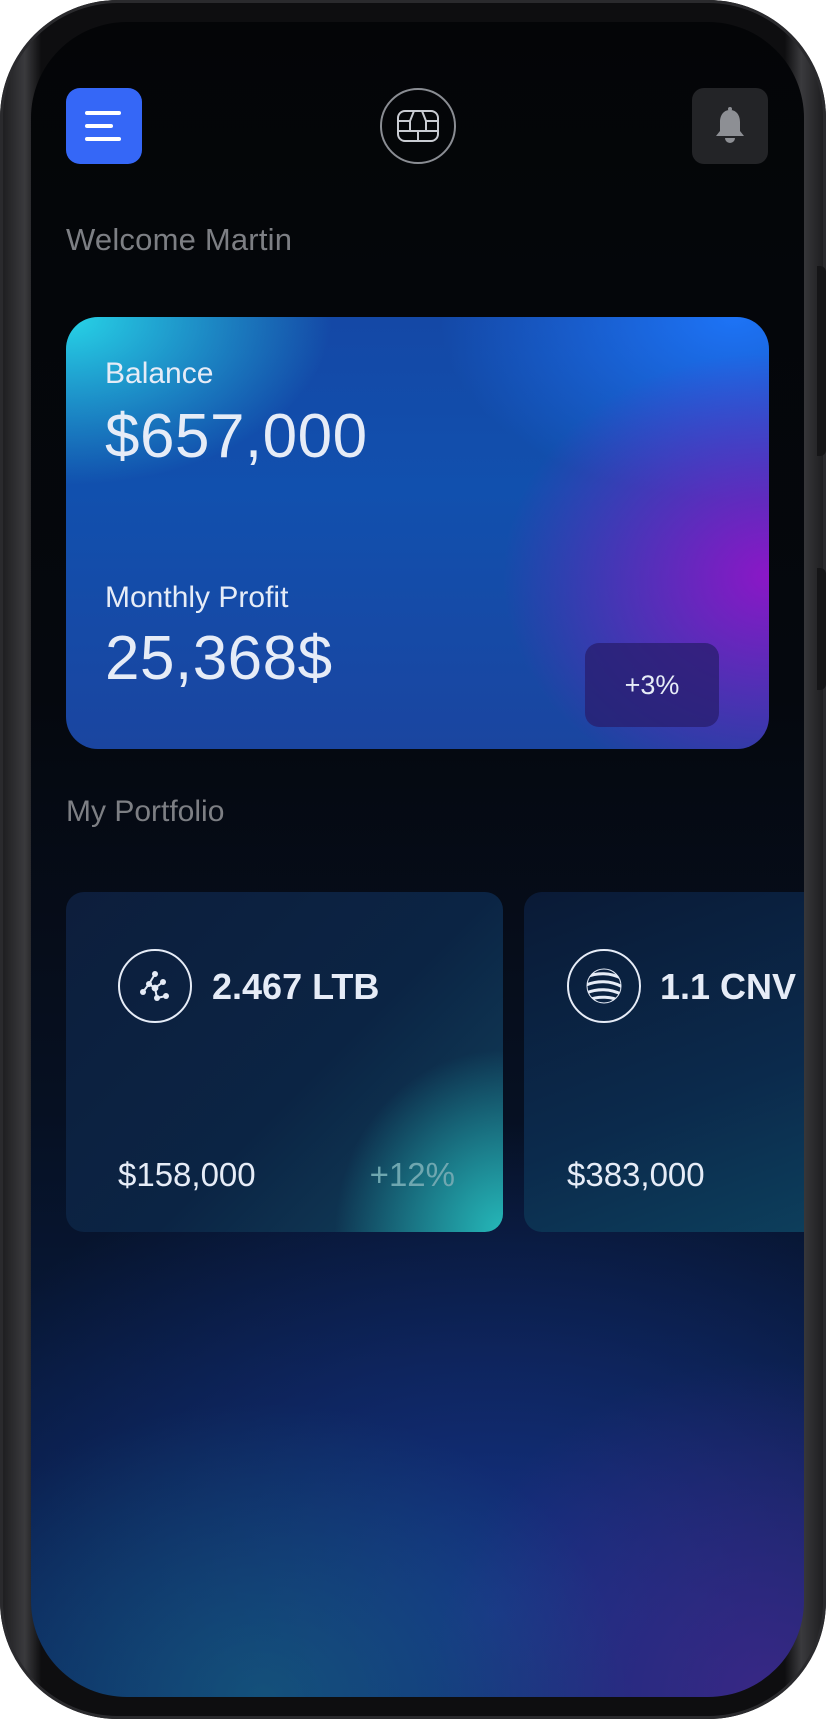  Describe the element at coordinates (284, 1062) in the screenshot. I see `portfolio-card: 2.467 LTB $158,000 +12%` at that location.